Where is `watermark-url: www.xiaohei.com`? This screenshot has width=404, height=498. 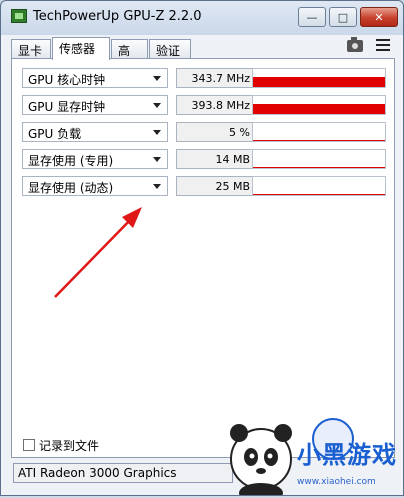
watermark-url: www.xiaohei.com is located at coordinates (336, 482).